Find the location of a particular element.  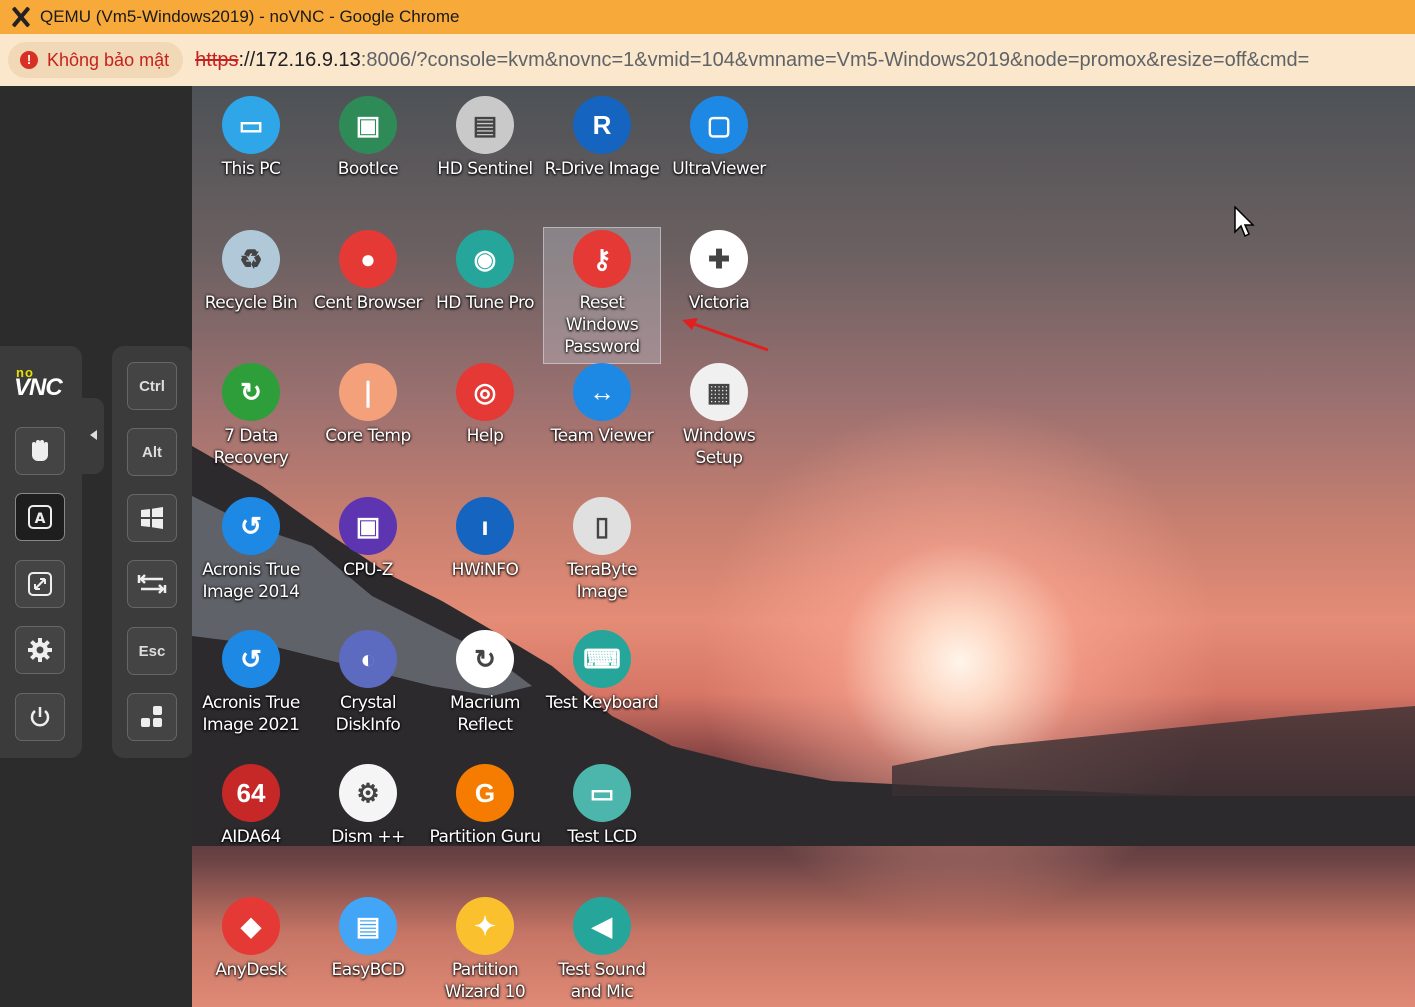

desktop-icon-recycle-bin: ♻ Recycle Bin is located at coordinates (251, 272).